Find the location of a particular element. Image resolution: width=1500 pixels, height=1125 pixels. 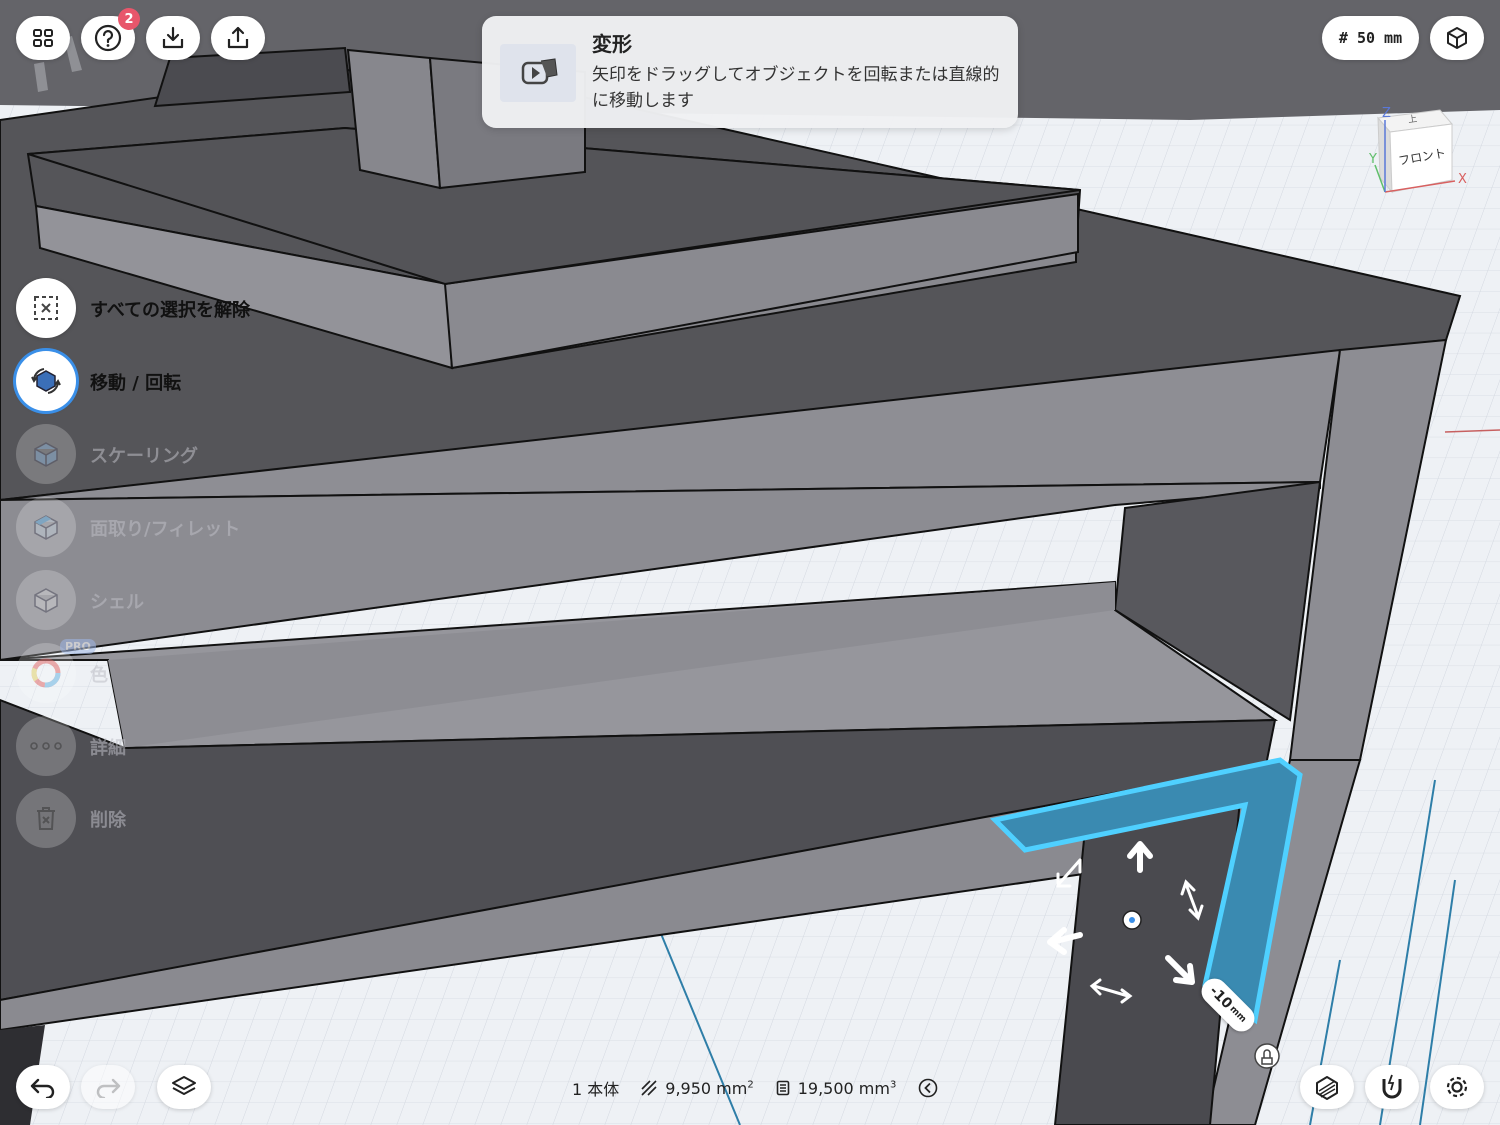

volume-icon is located at coordinates (783, 1088).